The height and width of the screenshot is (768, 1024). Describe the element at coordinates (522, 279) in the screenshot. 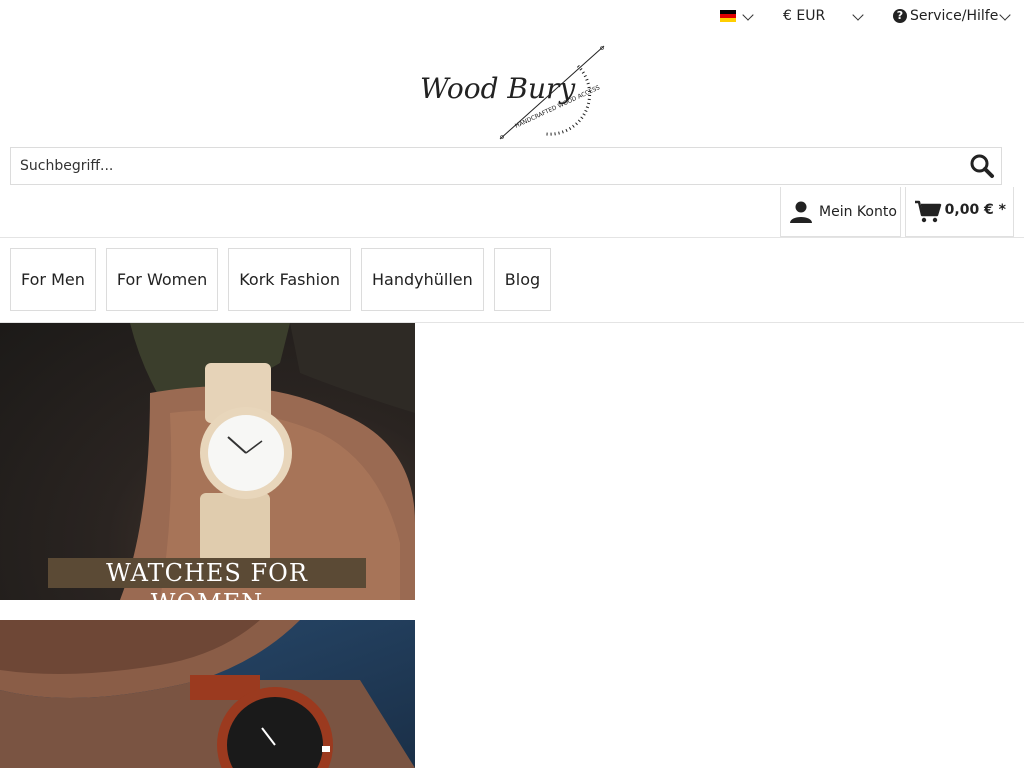

I see `nav-item-blog: Blog` at that location.